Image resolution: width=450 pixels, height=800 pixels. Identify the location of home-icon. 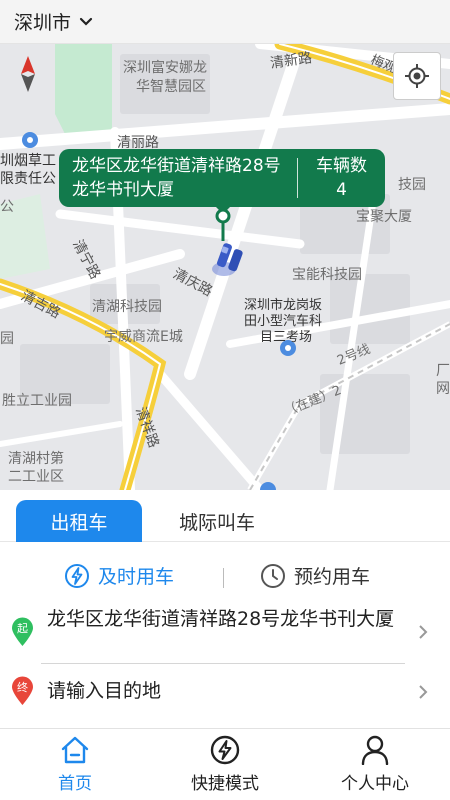
(75, 750).